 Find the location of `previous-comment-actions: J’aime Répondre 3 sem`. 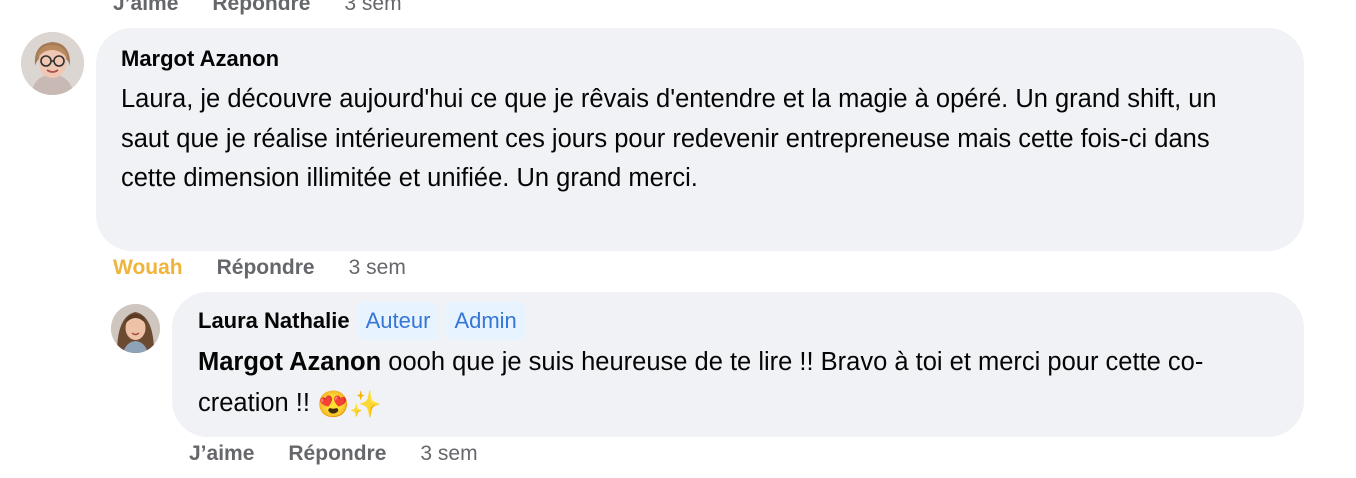

previous-comment-actions: J’aime Répondre 3 sem is located at coordinates (257, 8).